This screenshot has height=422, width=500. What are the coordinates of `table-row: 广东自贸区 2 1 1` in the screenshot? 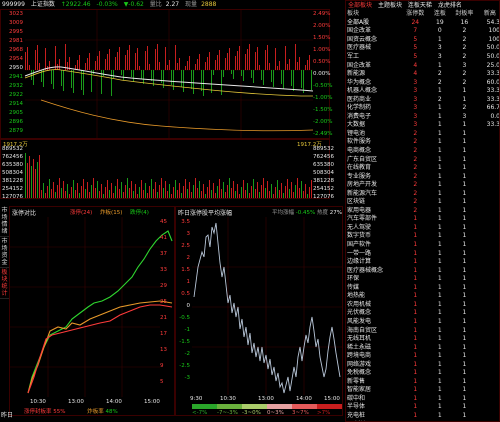 It's located at (422, 159).